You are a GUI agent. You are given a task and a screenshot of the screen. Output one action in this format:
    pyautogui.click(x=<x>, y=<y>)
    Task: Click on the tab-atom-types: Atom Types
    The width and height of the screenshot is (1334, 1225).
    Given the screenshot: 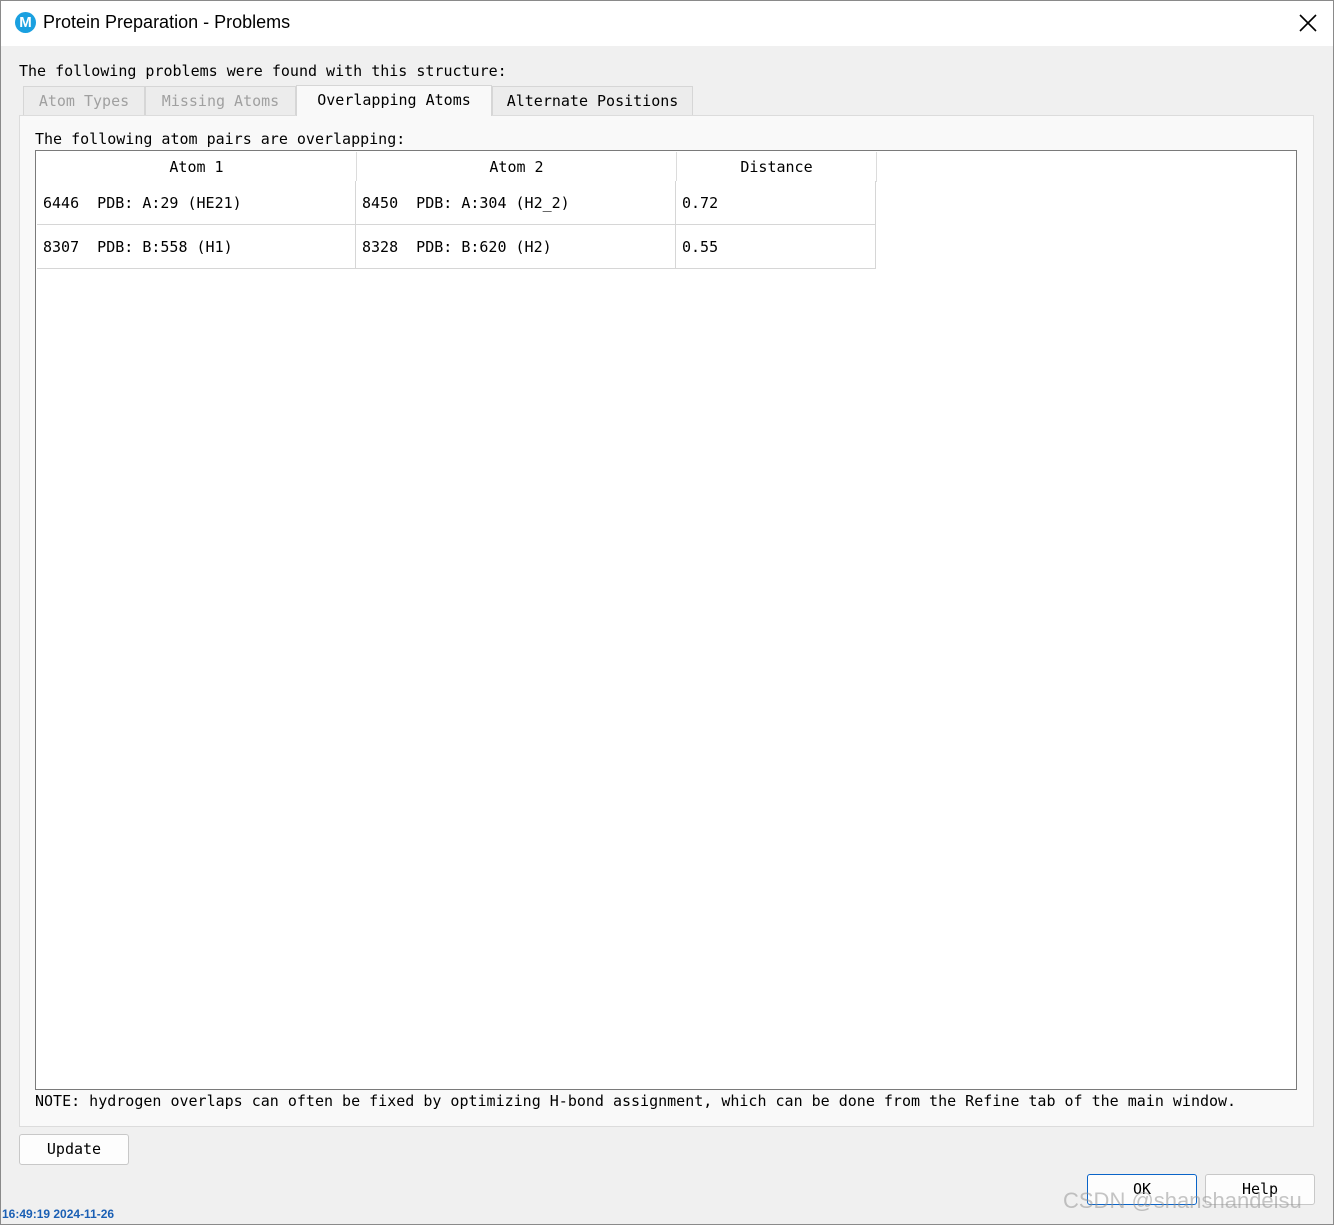 What is the action you would take?
    pyautogui.click(x=84, y=100)
    